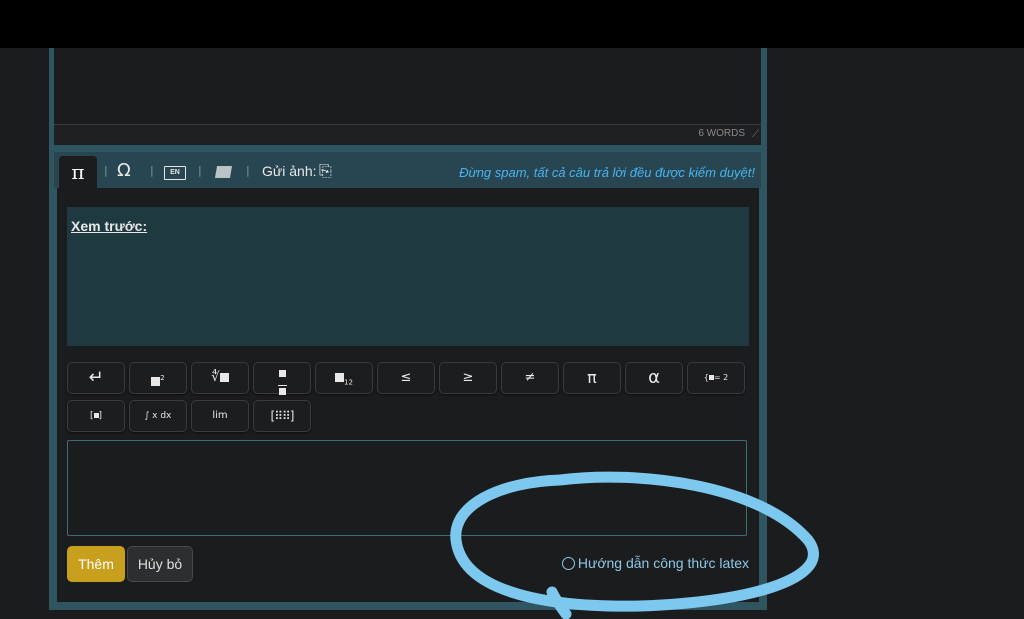  What do you see at coordinates (96, 378) in the screenshot?
I see `enter-button: ↵` at bounding box center [96, 378].